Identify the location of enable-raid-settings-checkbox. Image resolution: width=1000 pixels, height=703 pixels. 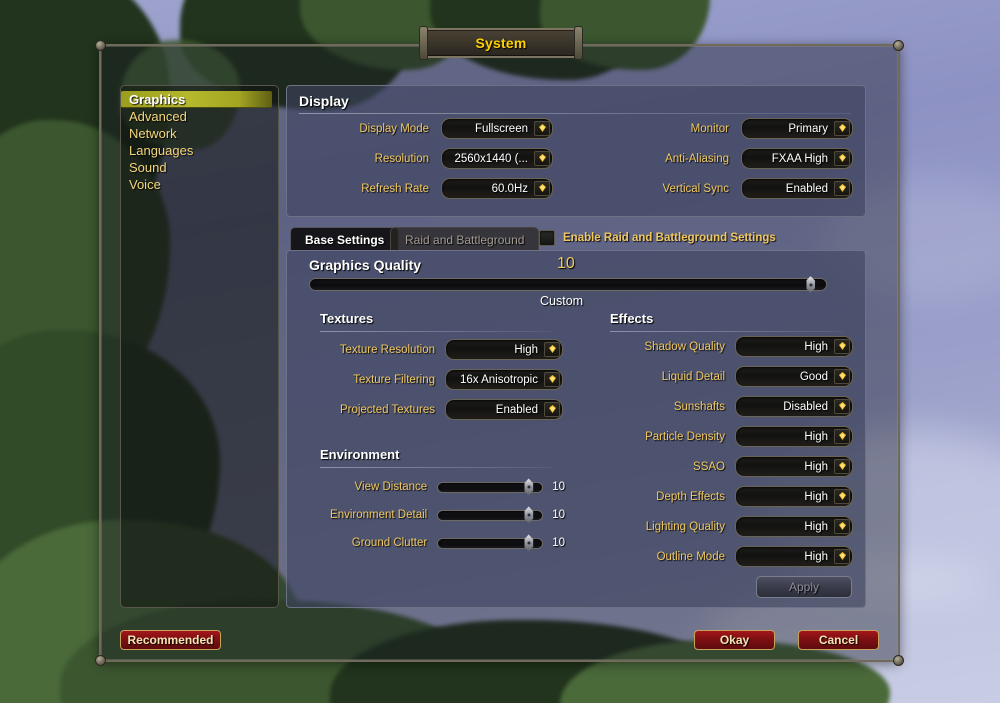
(547, 238).